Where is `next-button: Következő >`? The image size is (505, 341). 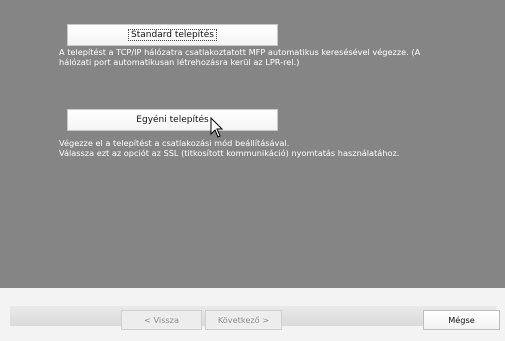 next-button: Következő > is located at coordinates (243, 320).